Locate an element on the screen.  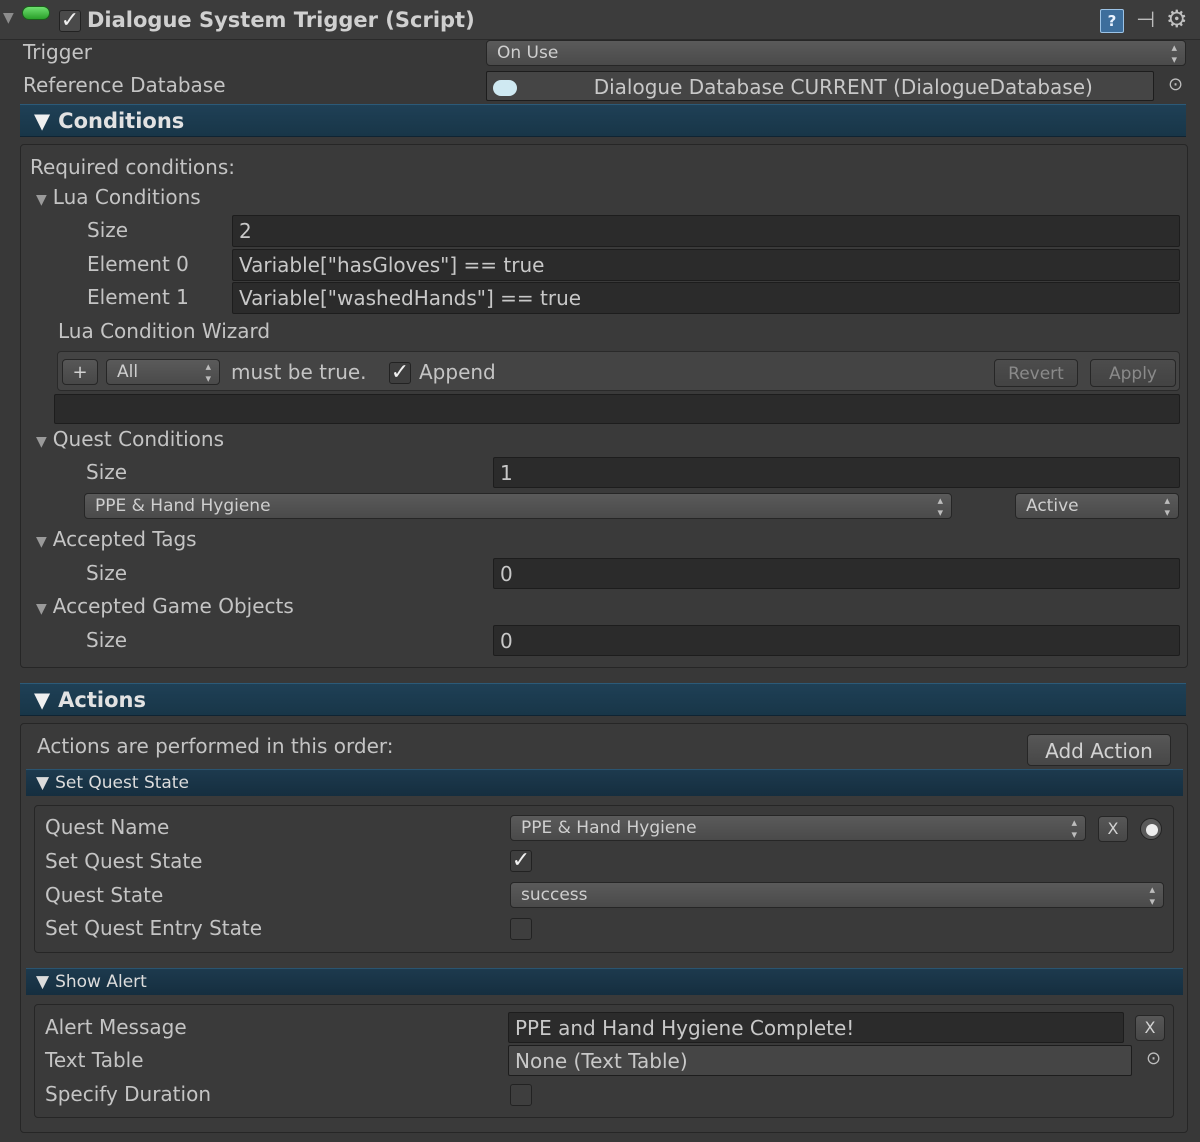
accepted-tags-foldout: ▼ Accepted Tags is located at coordinates (116, 540).